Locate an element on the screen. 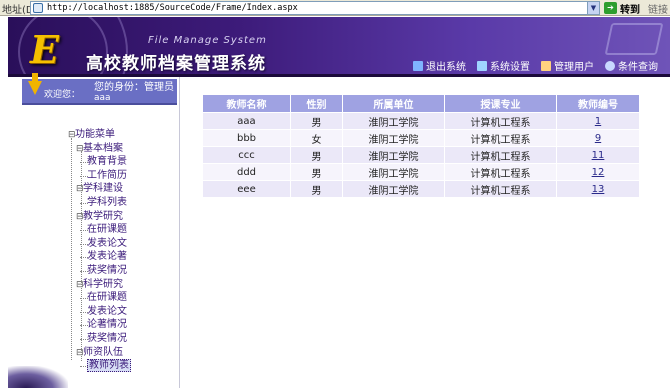 Image resolution: width=670 pixels, height=388 pixels. menu-group: ⊟教学研究 is located at coordinates (99, 217).